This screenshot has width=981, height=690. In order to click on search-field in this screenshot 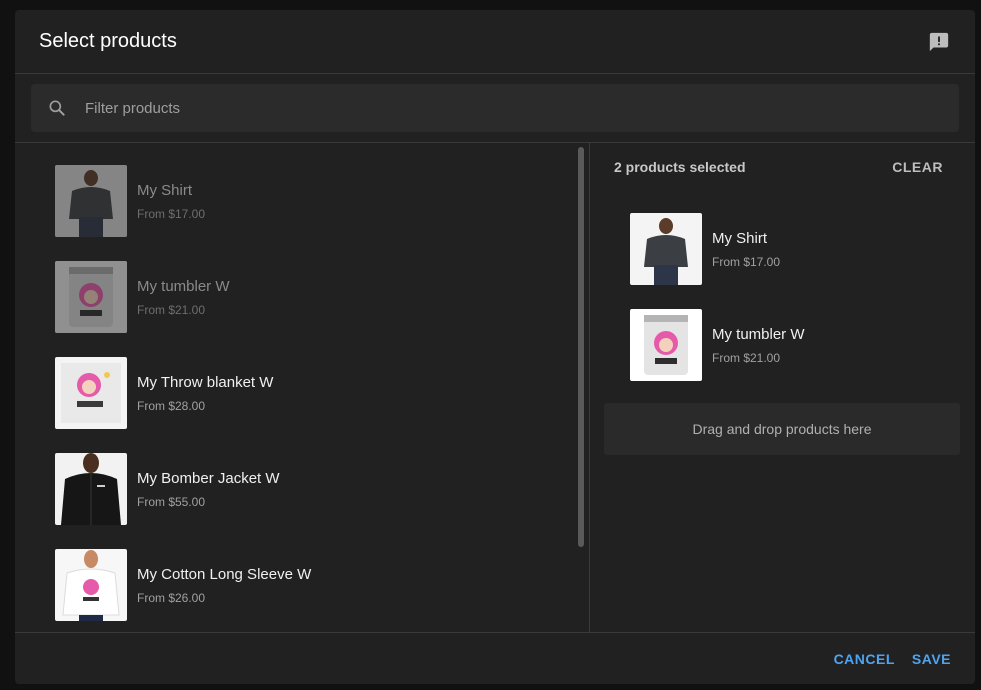, I will do `click(495, 108)`.